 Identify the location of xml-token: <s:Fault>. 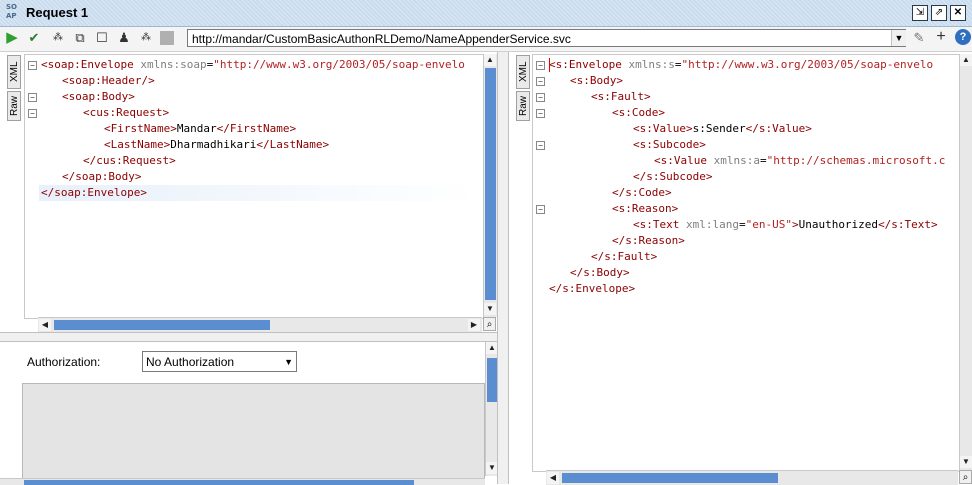
(621, 96).